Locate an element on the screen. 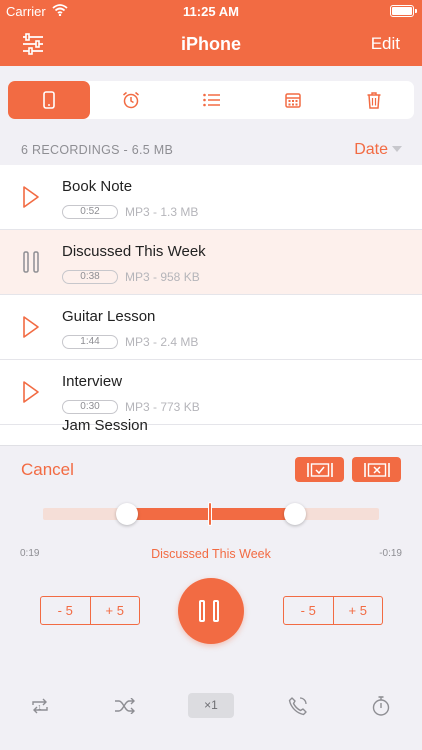  sort-label: Date is located at coordinates (371, 149).